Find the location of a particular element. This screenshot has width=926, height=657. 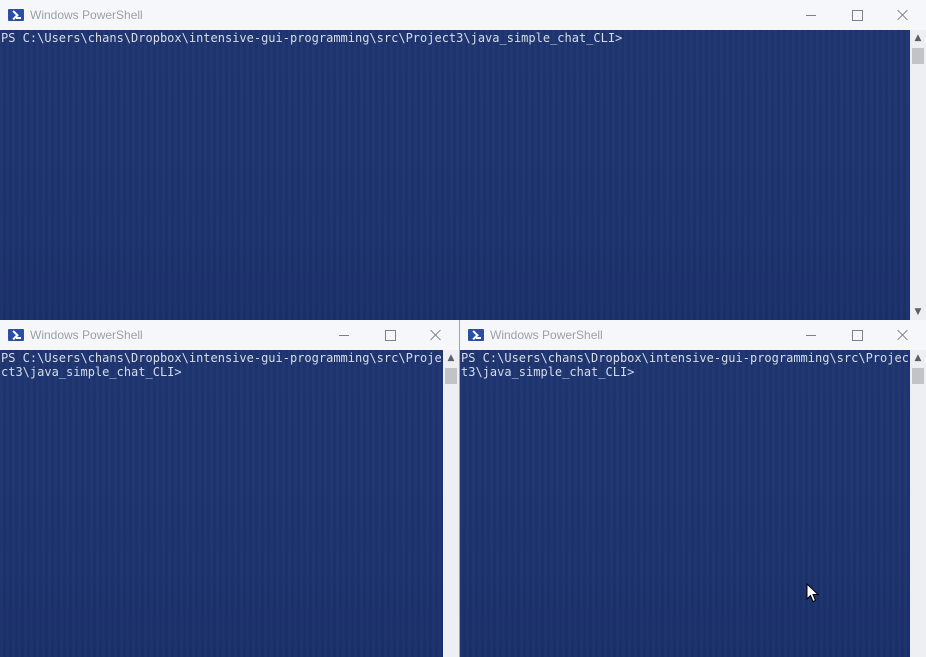

mouse-pointer-icon is located at coordinates (813, 593).